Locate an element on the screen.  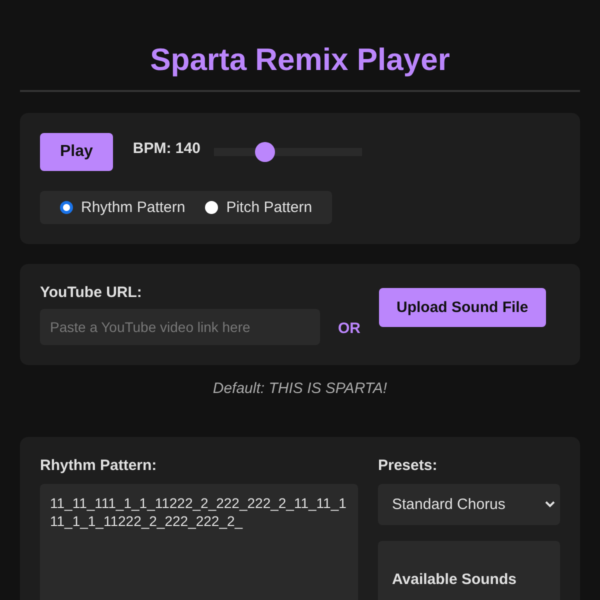
bpm-label: BPM: 140 is located at coordinates (166, 148).